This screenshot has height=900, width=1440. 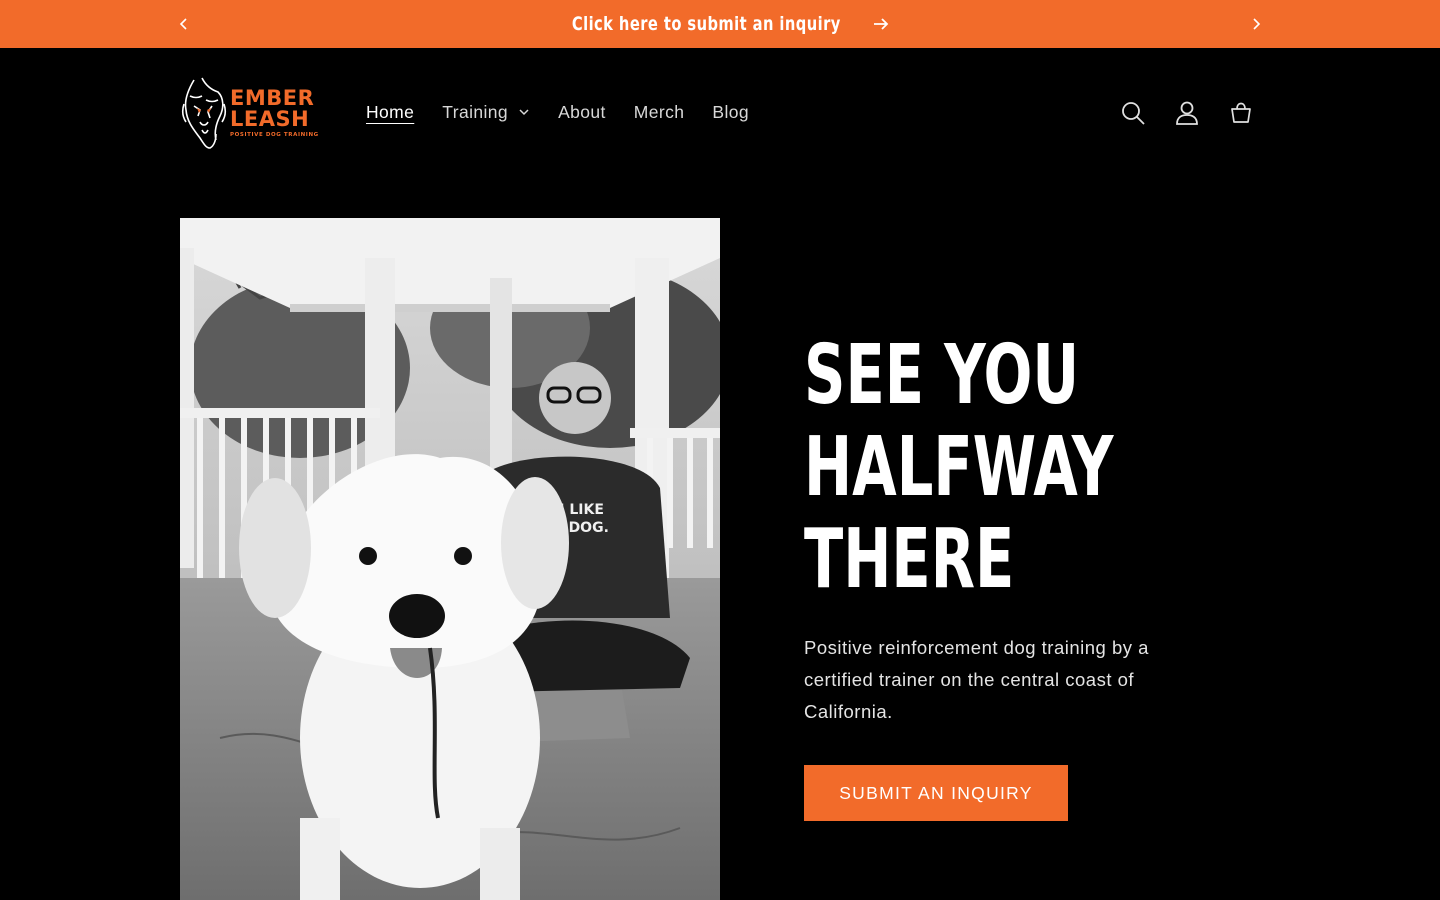 I want to click on hero-title: SEE YOU HALFWAY THERE, so click(x=1034, y=468).